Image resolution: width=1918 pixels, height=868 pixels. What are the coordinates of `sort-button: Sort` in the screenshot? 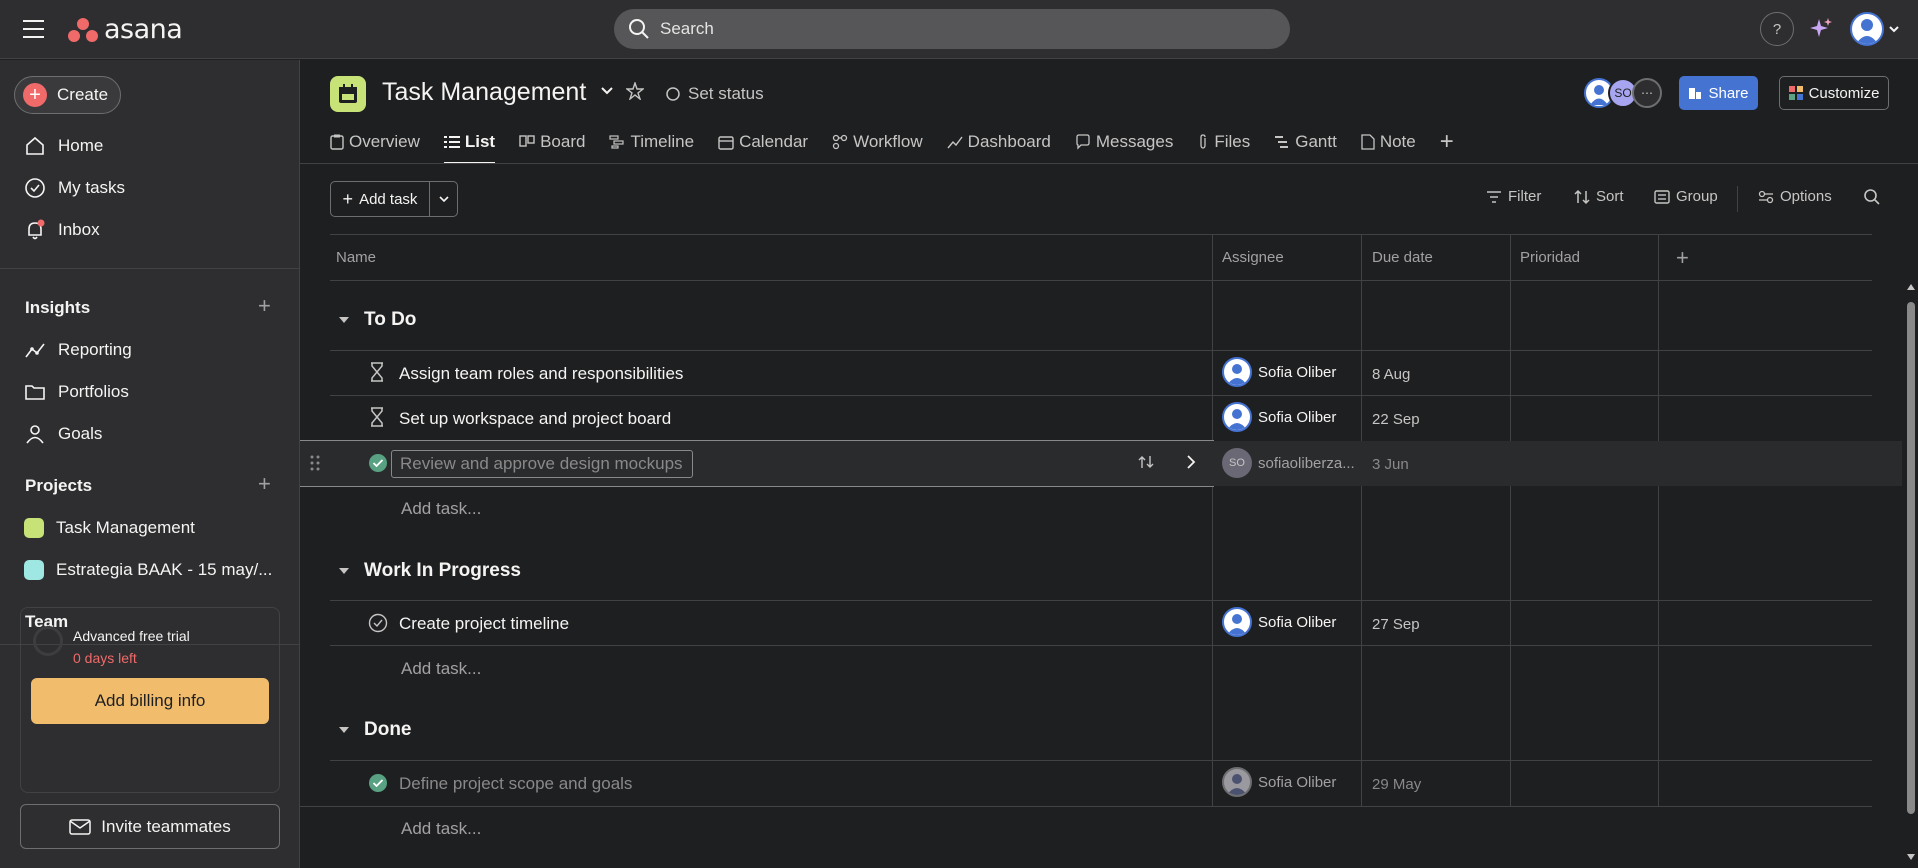 It's located at (1599, 196).